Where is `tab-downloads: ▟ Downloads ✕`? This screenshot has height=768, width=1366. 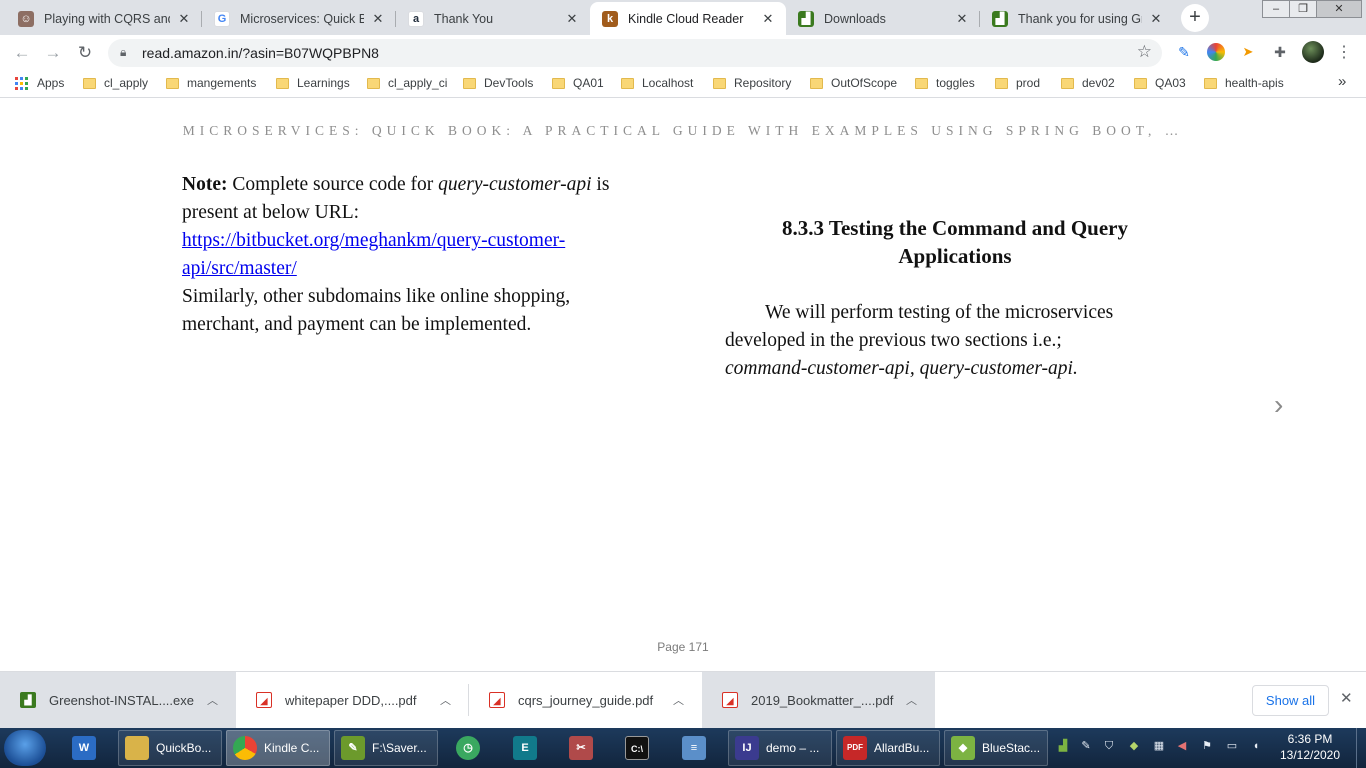
tab-downloads: ▟ Downloads ✕ is located at coordinates (883, 18).